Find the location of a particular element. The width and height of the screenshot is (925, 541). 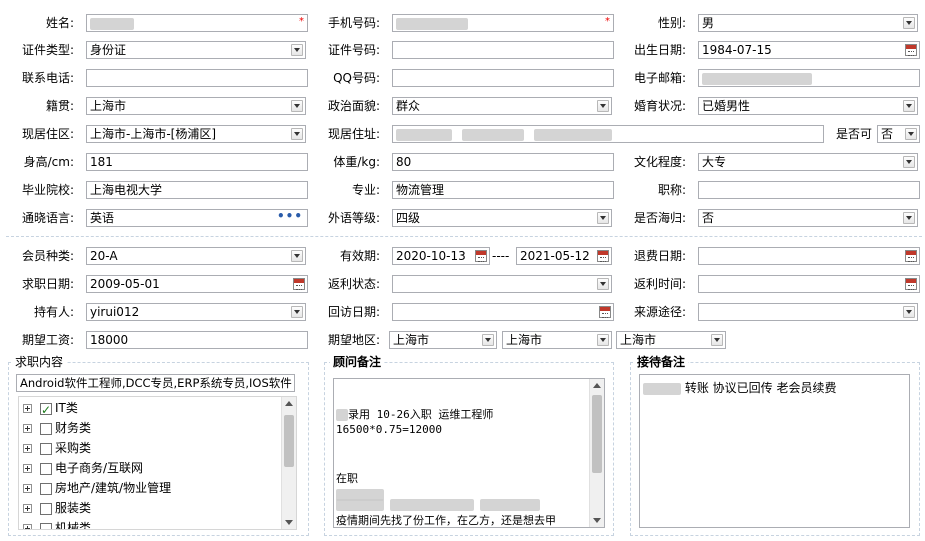

name-field: * is located at coordinates (197, 23).